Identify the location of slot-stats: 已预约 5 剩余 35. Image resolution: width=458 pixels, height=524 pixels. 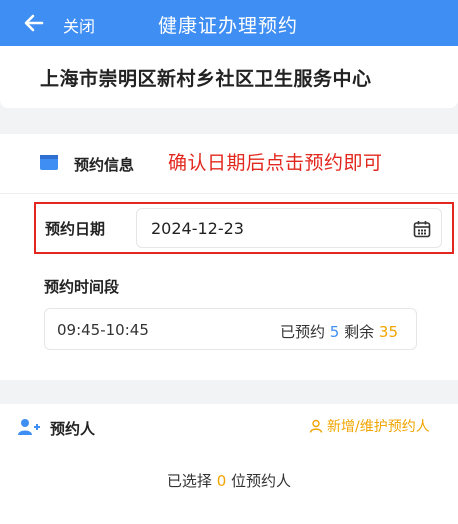
(339, 331).